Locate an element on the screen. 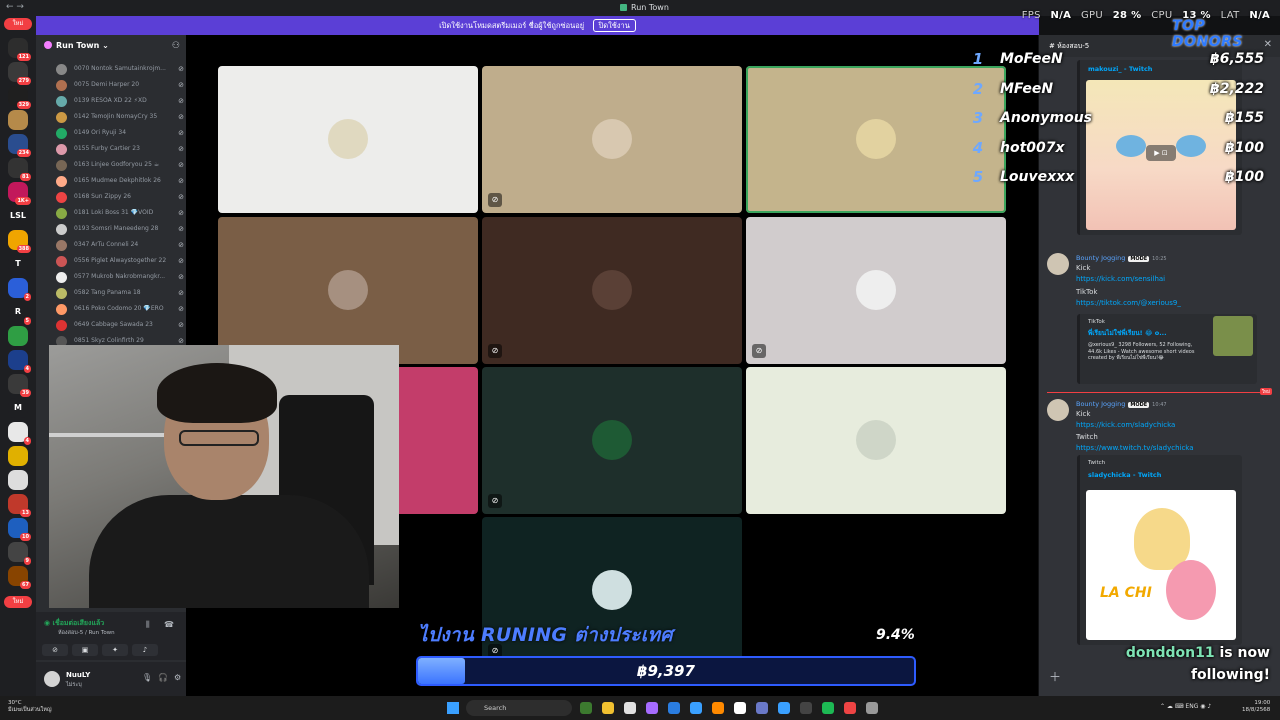  server-icon-2: 329 is located at coordinates (19, 97).